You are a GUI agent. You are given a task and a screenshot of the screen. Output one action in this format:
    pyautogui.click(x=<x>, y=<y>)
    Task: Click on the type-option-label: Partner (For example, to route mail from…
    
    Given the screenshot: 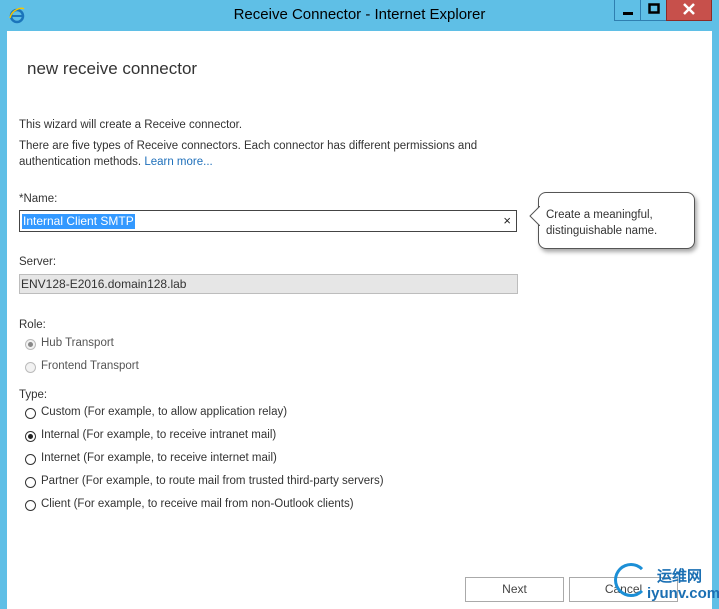 What is the action you would take?
    pyautogui.click(x=212, y=481)
    